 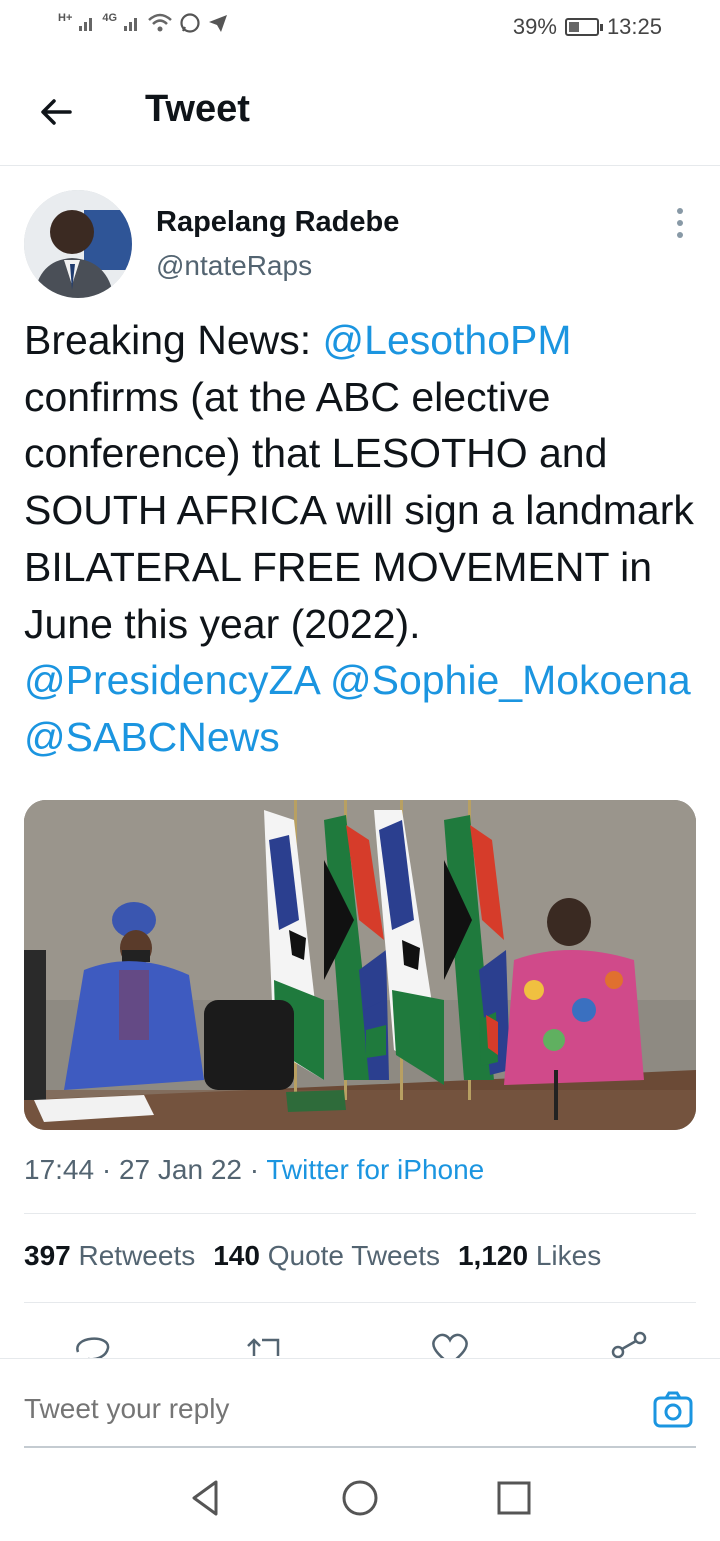 I want to click on quote-tweets-count: 140, so click(x=236, y=1255).